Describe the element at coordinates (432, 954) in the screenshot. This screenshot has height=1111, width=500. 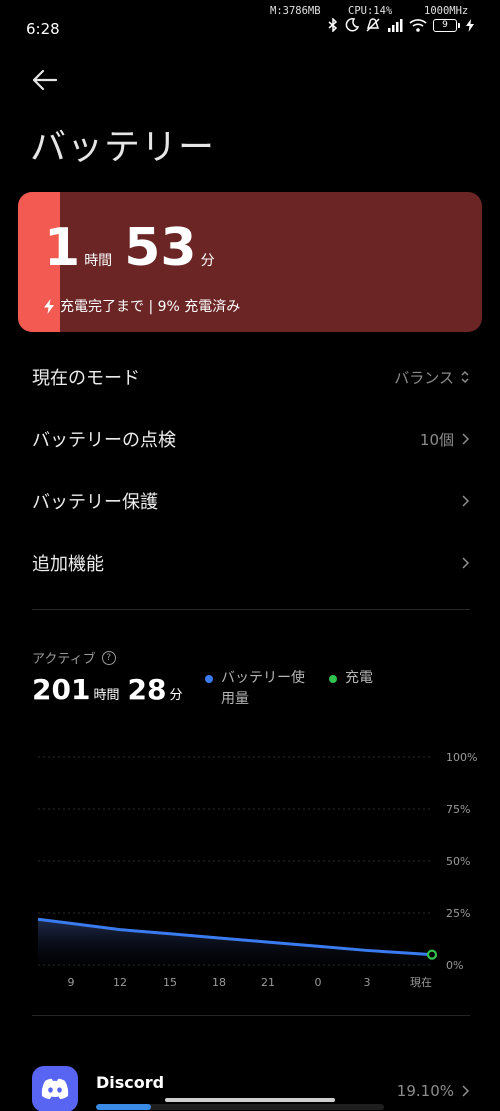
I see `current-charge-point` at that location.